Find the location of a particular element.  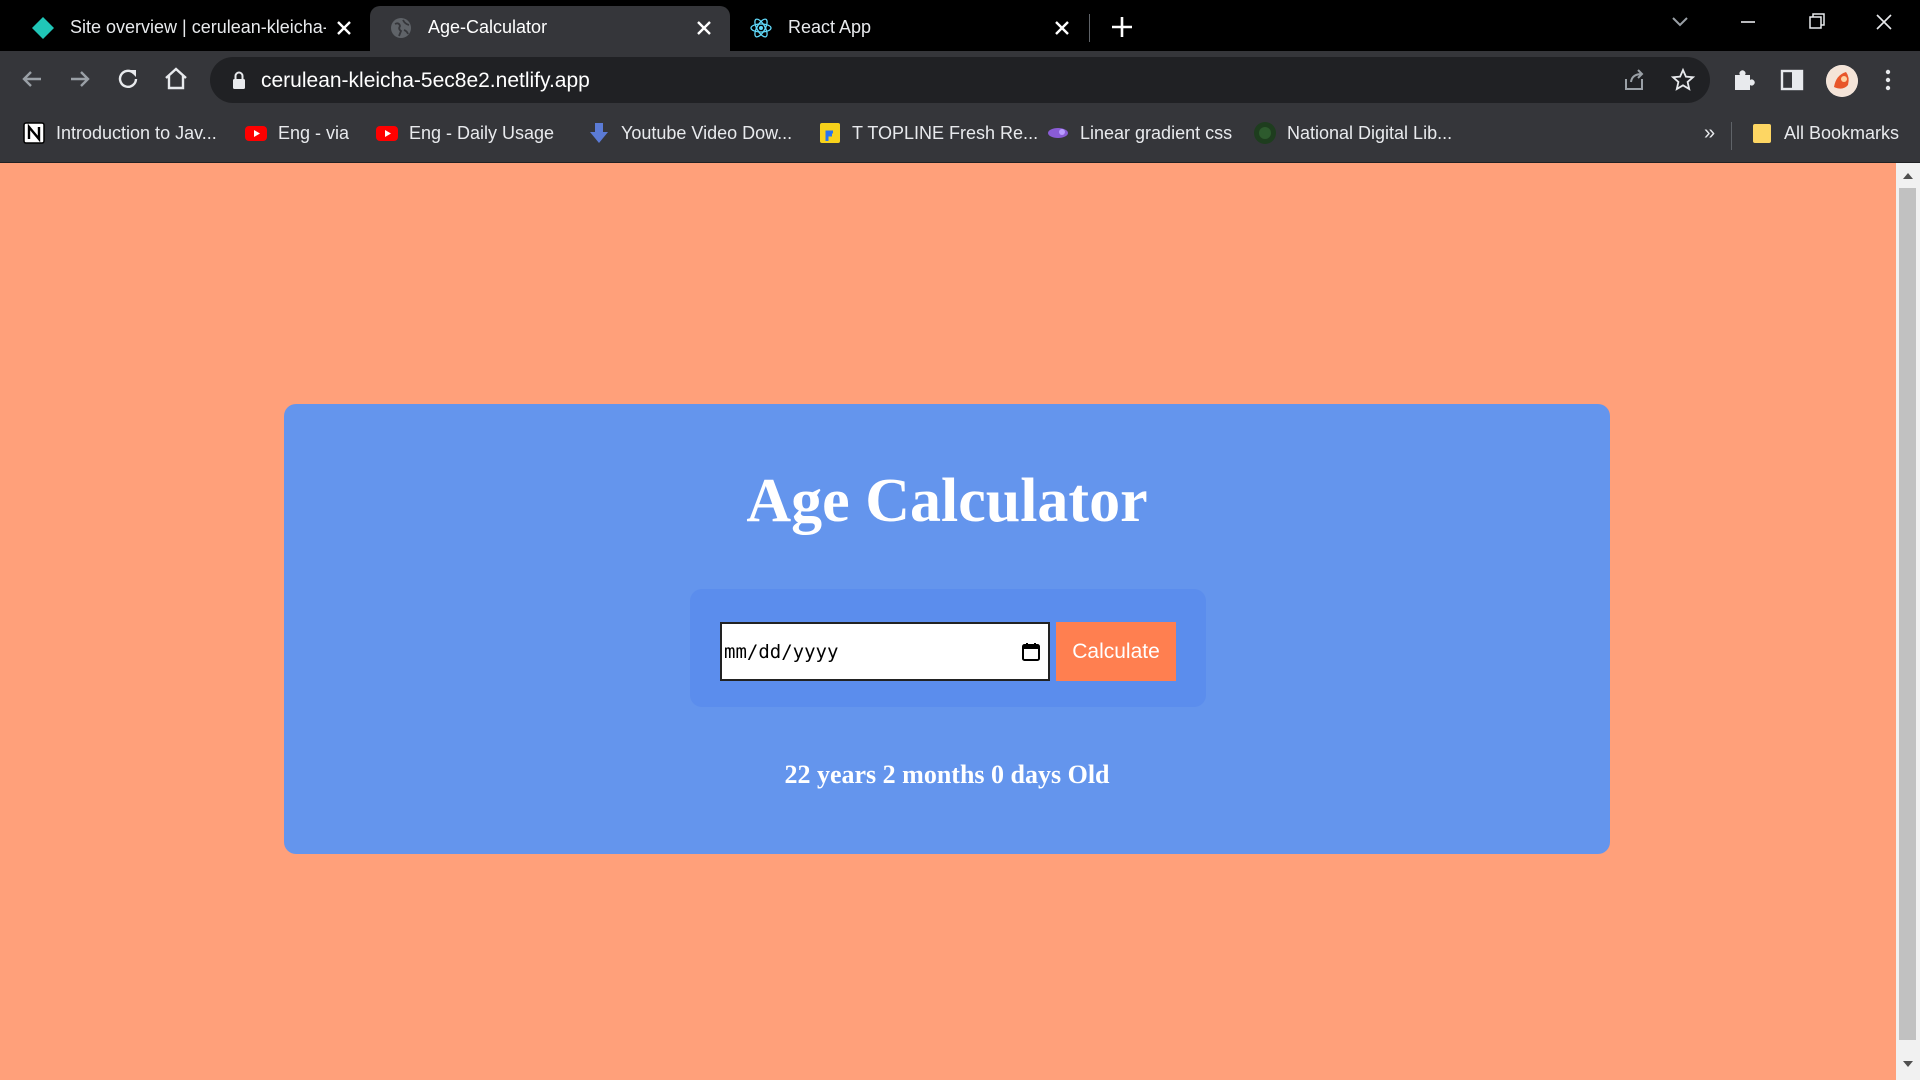

browser-toolbar: cerulean-kleicha-5ec8e2.netlify.app is located at coordinates (960, 79).